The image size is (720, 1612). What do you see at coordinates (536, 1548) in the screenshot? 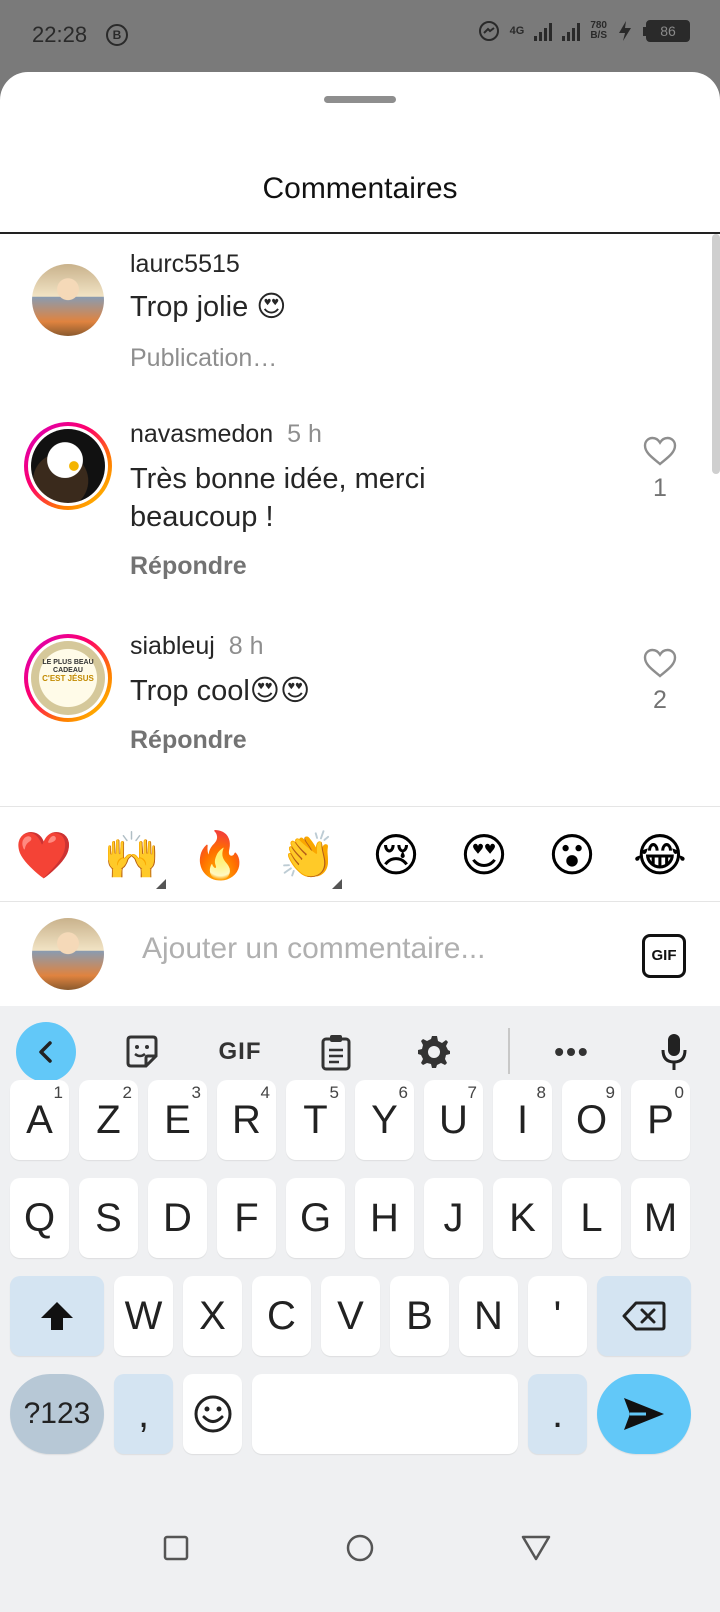
I see `back-button` at bounding box center [536, 1548].